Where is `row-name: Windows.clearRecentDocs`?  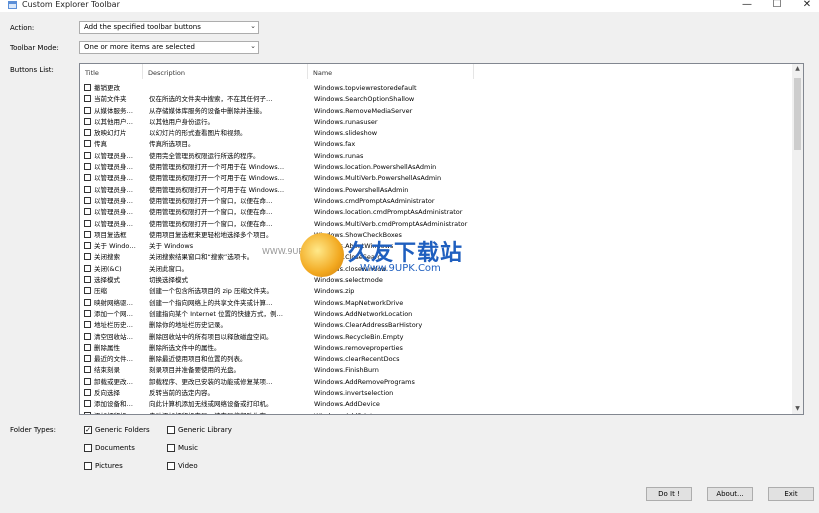
row-name: Windows.clearRecentDocs is located at coordinates (357, 359).